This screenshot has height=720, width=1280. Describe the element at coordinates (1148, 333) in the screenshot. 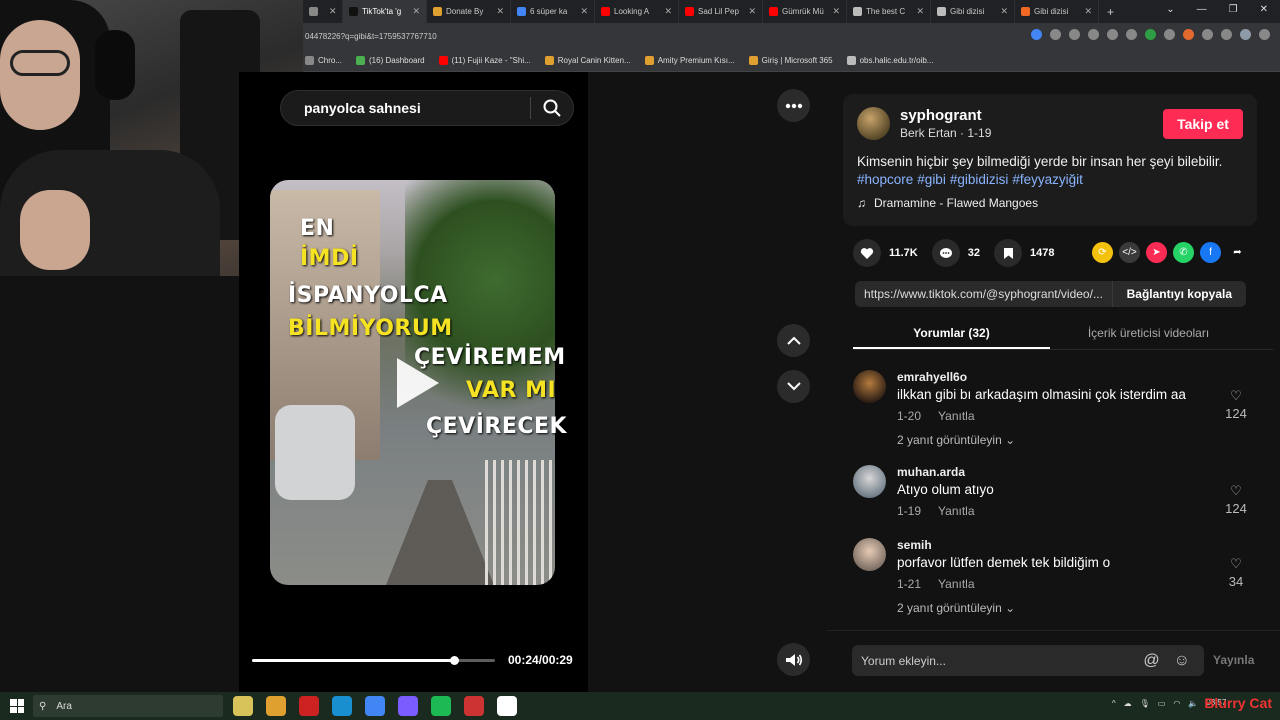

I see `tab-creator-videos: İçerik üreticisi videoları` at that location.